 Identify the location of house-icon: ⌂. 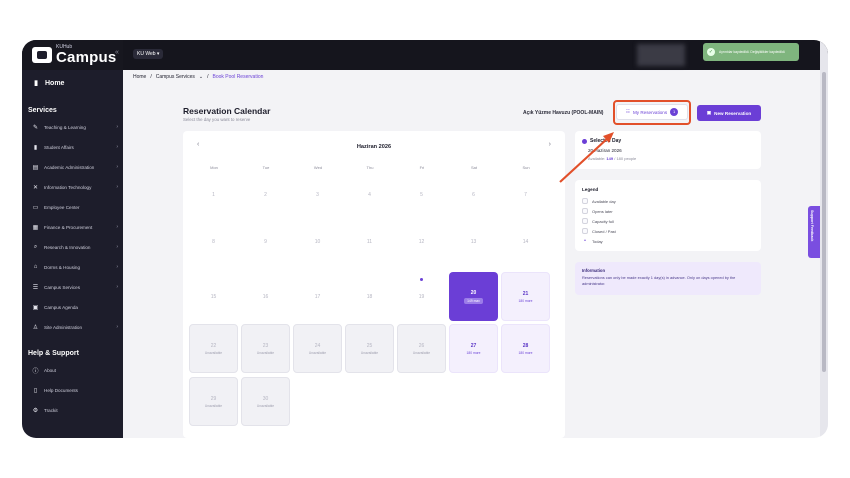
(35, 267).